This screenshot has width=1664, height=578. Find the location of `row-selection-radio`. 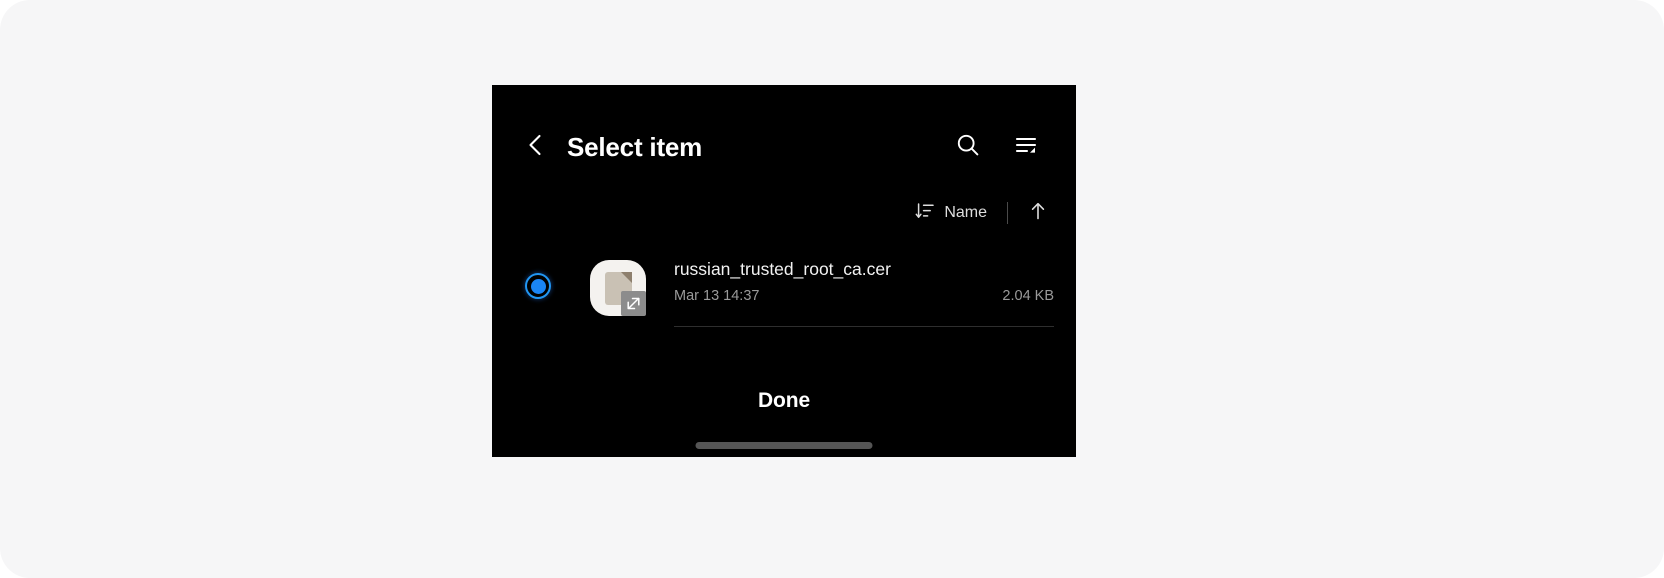

row-selection-radio is located at coordinates (538, 286).